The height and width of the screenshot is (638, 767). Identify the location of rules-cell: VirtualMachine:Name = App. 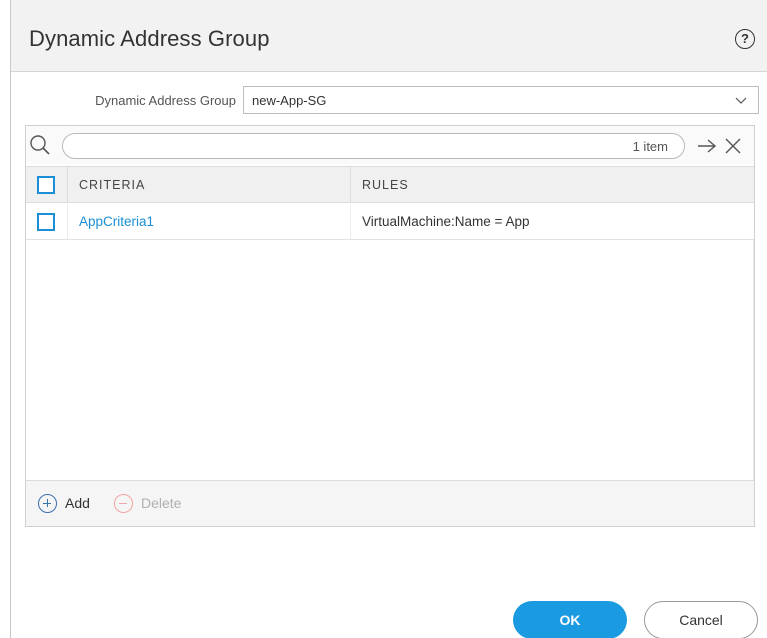
(552, 221).